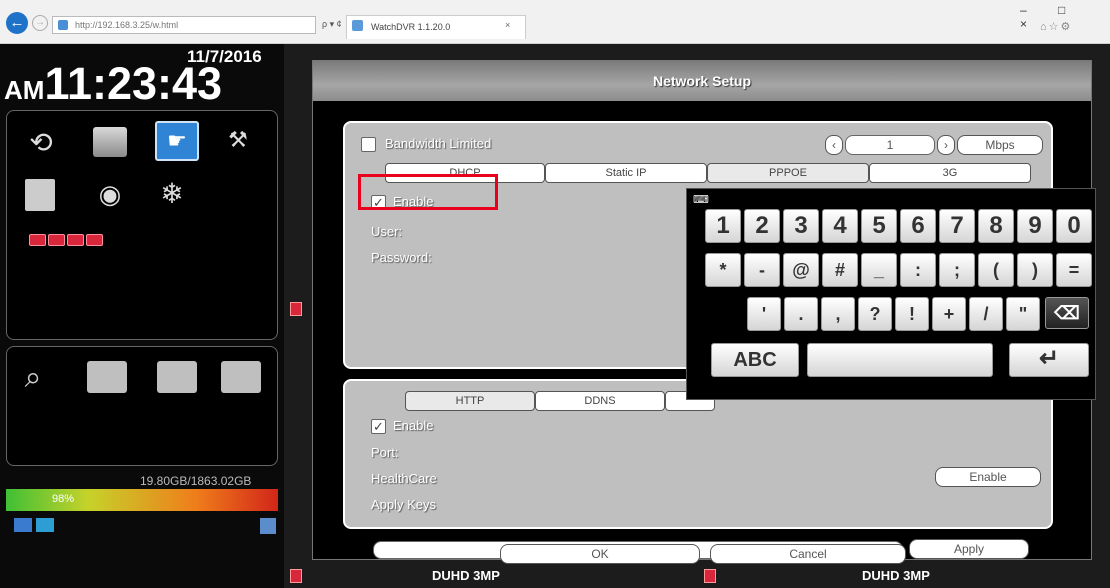  Describe the element at coordinates (762, 226) in the screenshot. I see `digit-key: 2` at that location.